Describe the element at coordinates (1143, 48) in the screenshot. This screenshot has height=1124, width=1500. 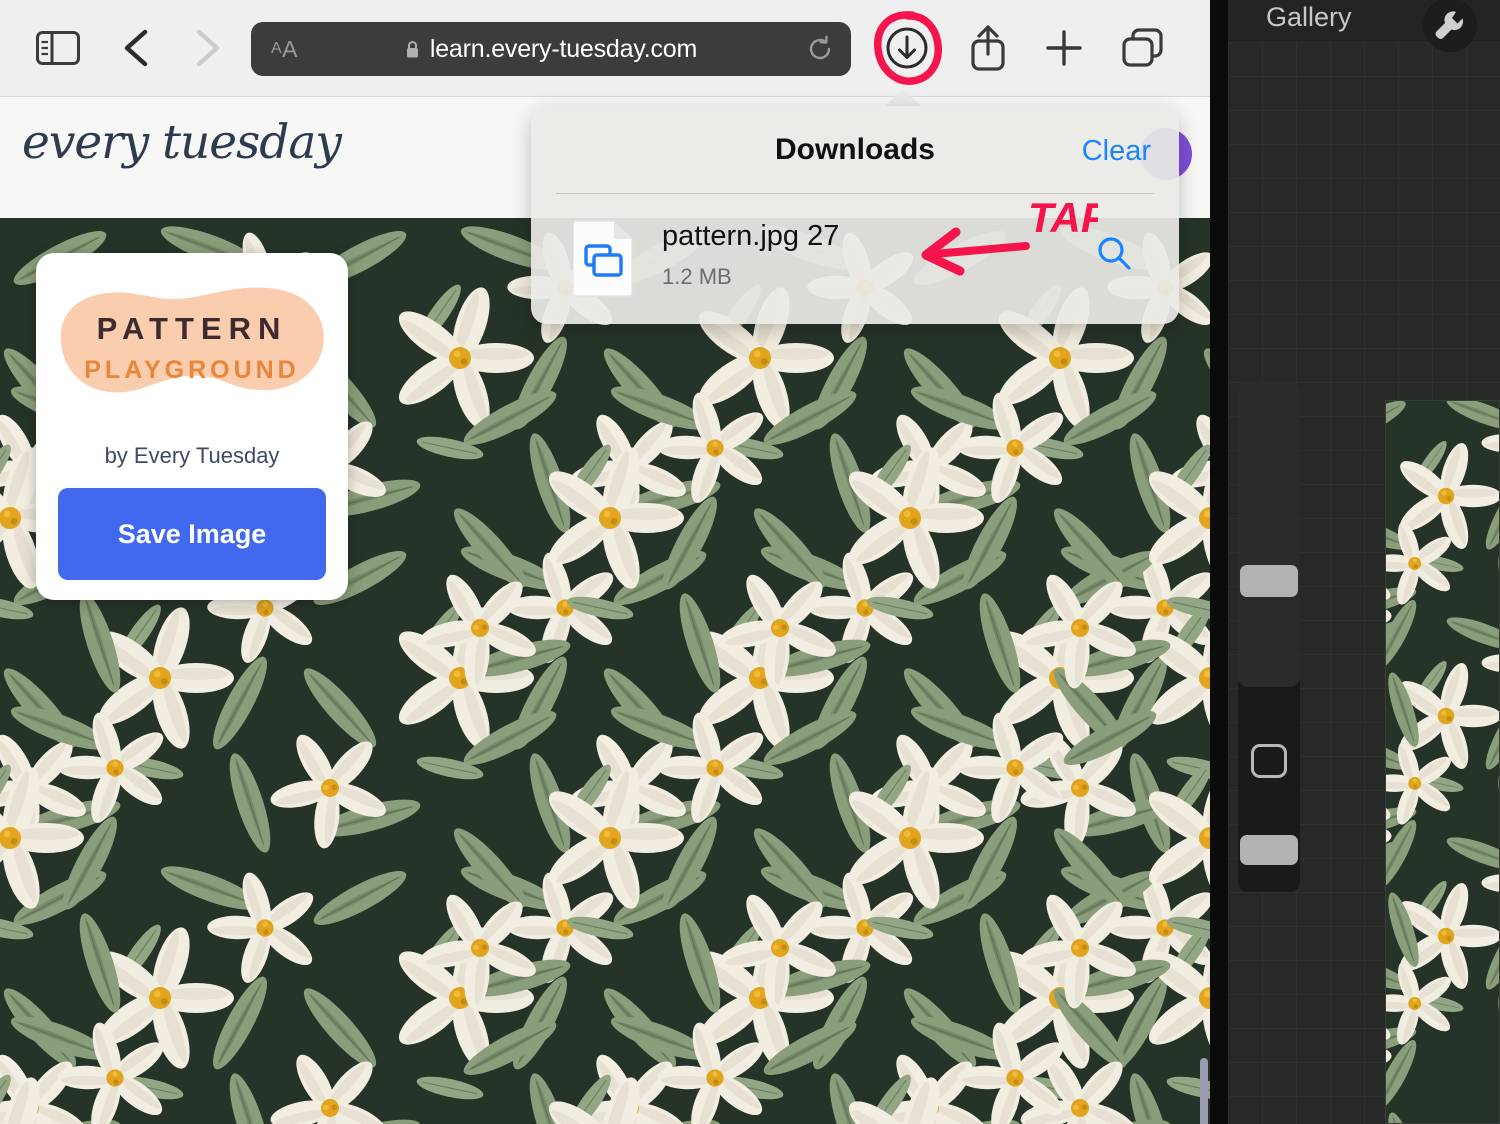
I see `tabs-icon` at that location.